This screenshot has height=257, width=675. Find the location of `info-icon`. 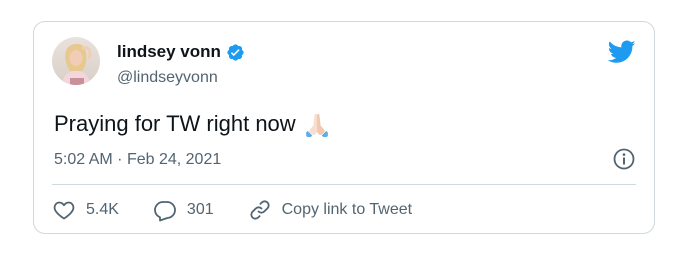

info-icon is located at coordinates (624, 159).